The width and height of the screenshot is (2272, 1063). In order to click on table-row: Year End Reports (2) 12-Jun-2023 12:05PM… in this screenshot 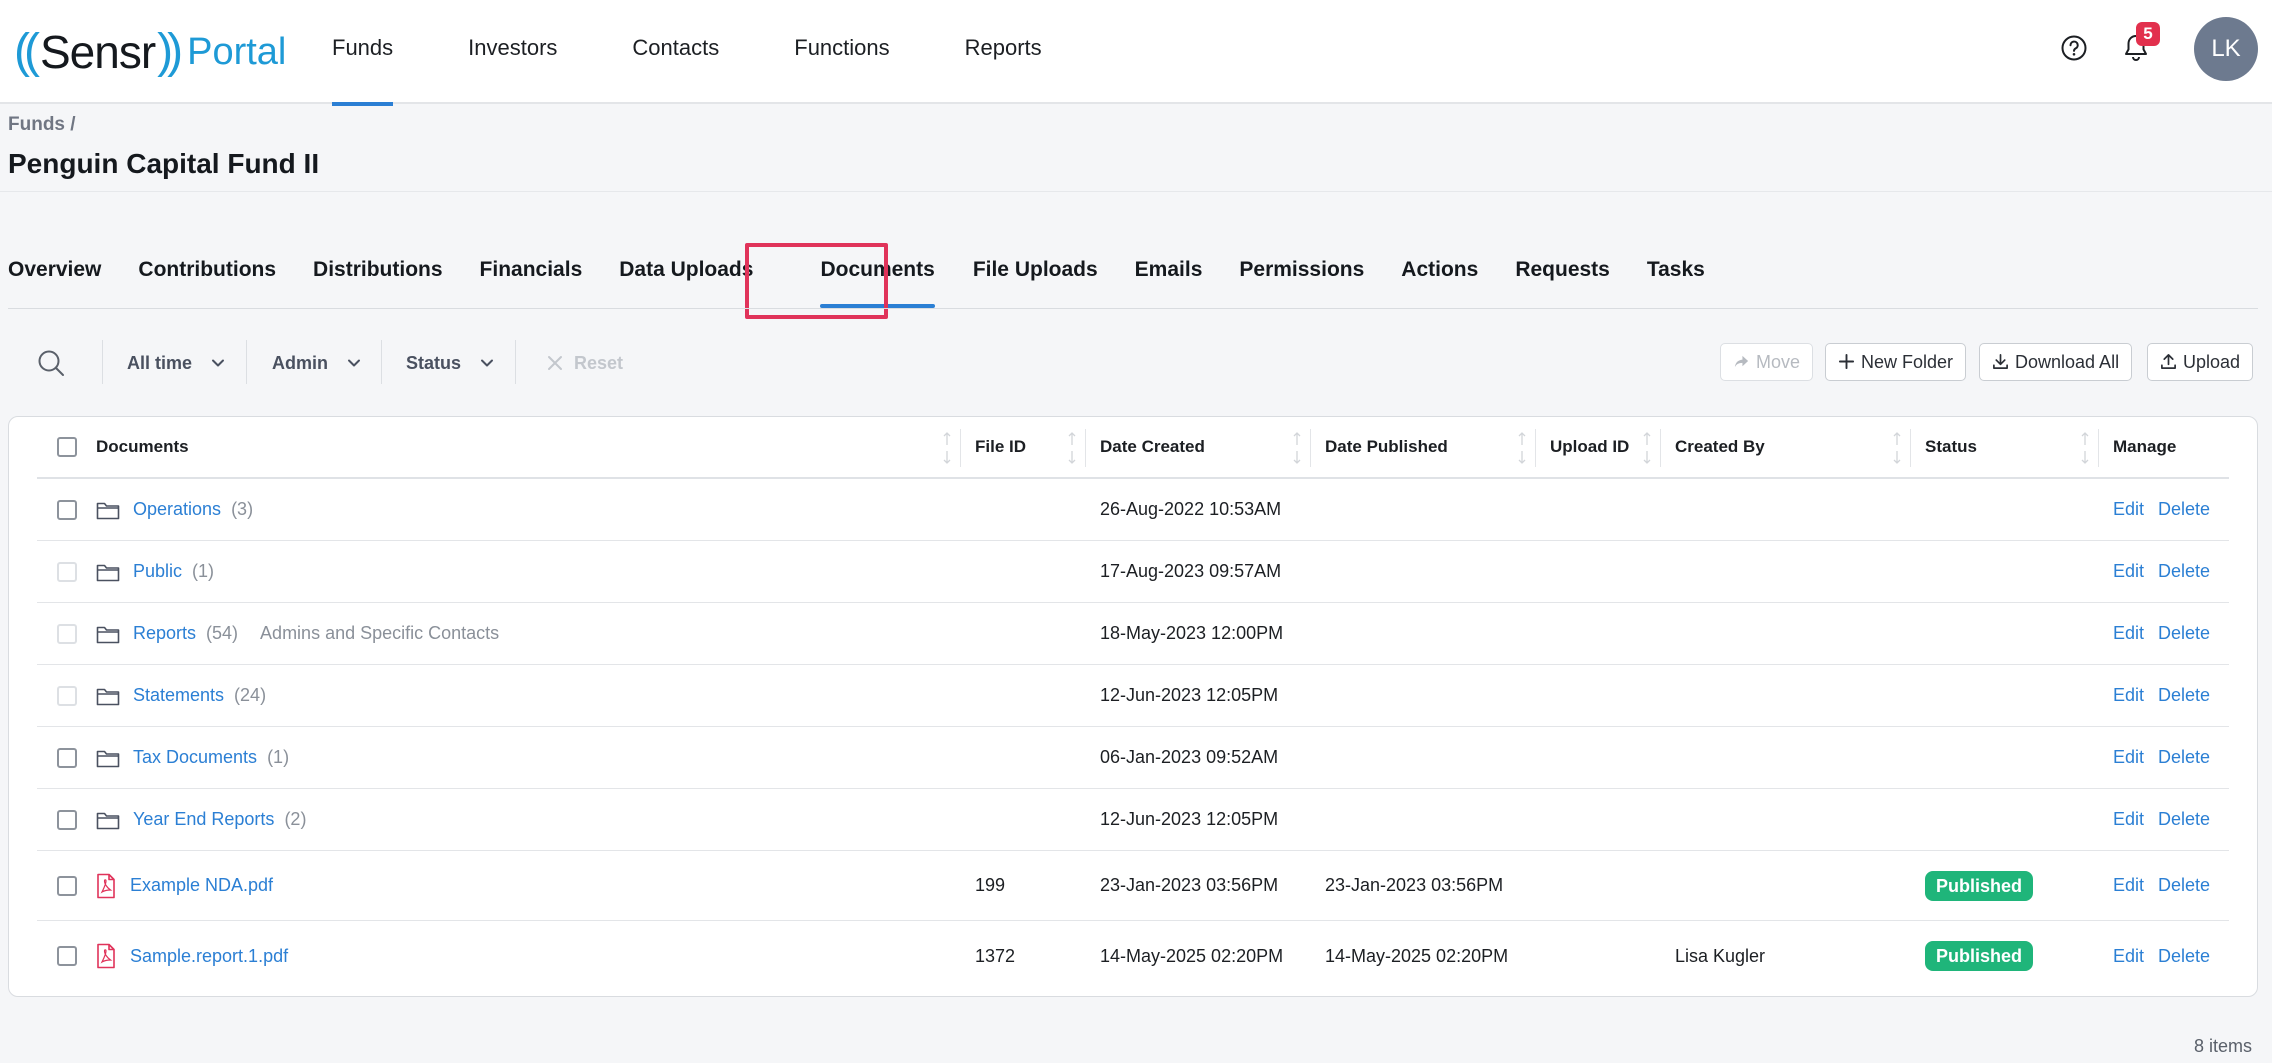, I will do `click(1133, 820)`.